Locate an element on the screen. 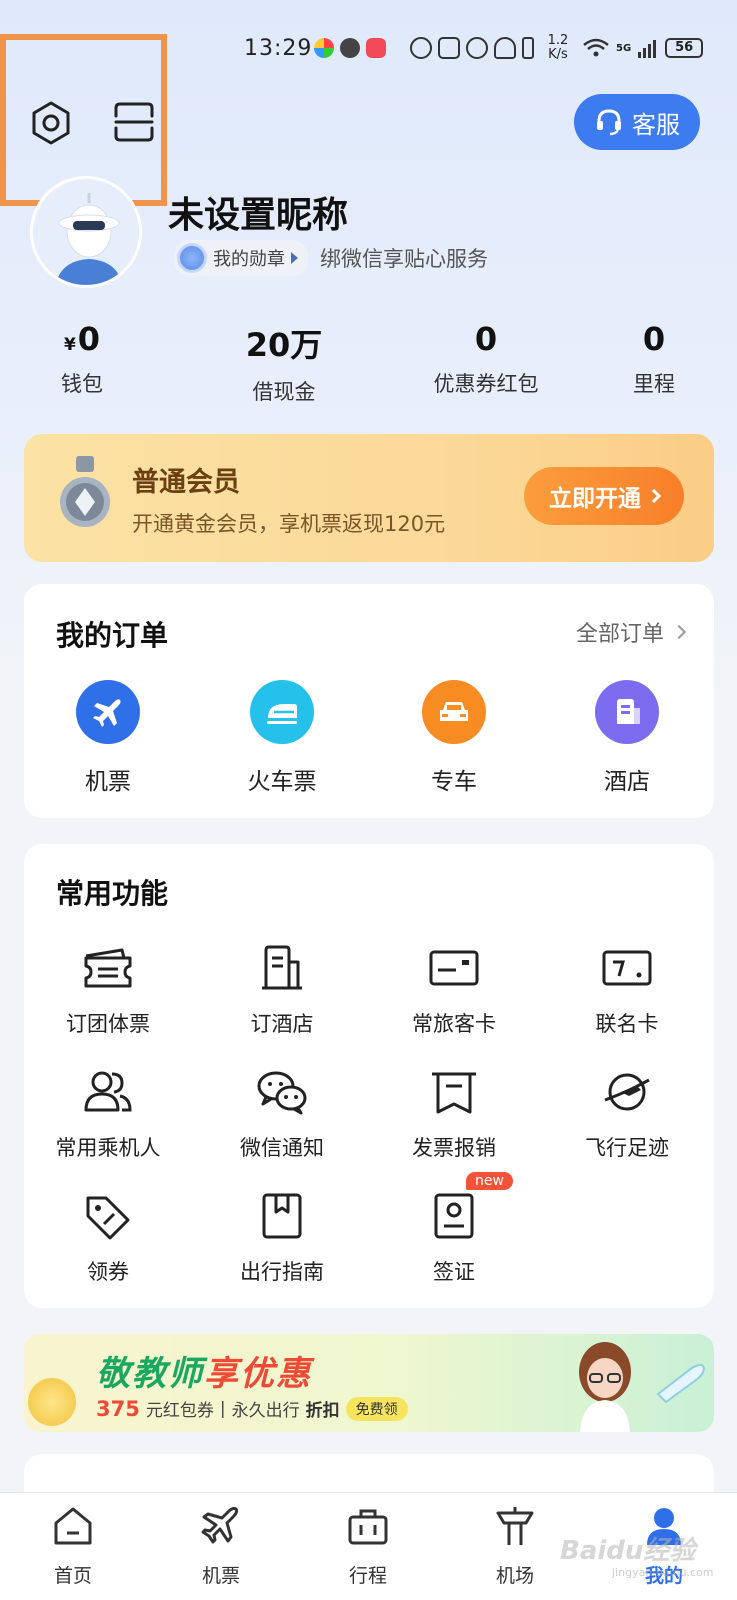  coin-icon is located at coordinates (52, 1402).